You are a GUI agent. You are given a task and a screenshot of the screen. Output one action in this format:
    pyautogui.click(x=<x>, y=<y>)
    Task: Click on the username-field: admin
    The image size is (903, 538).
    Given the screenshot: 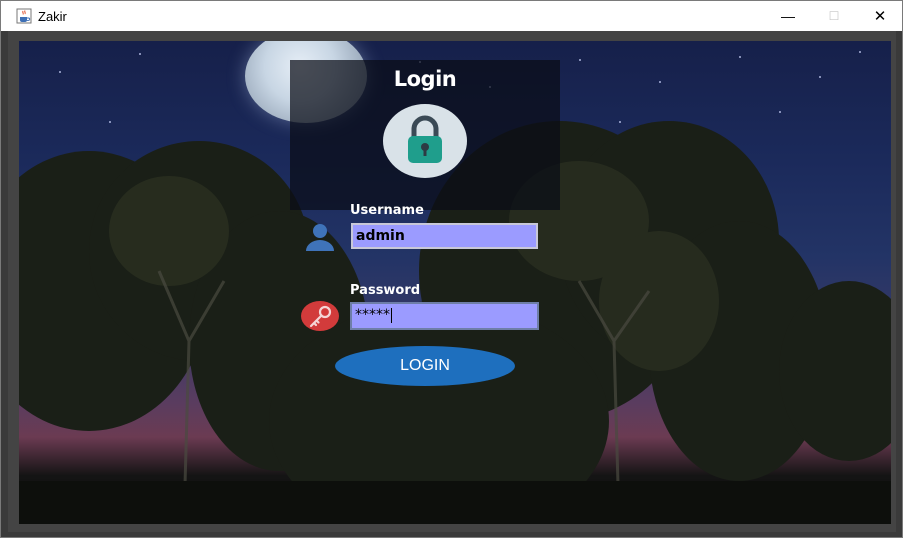 What is the action you would take?
    pyautogui.click(x=444, y=236)
    